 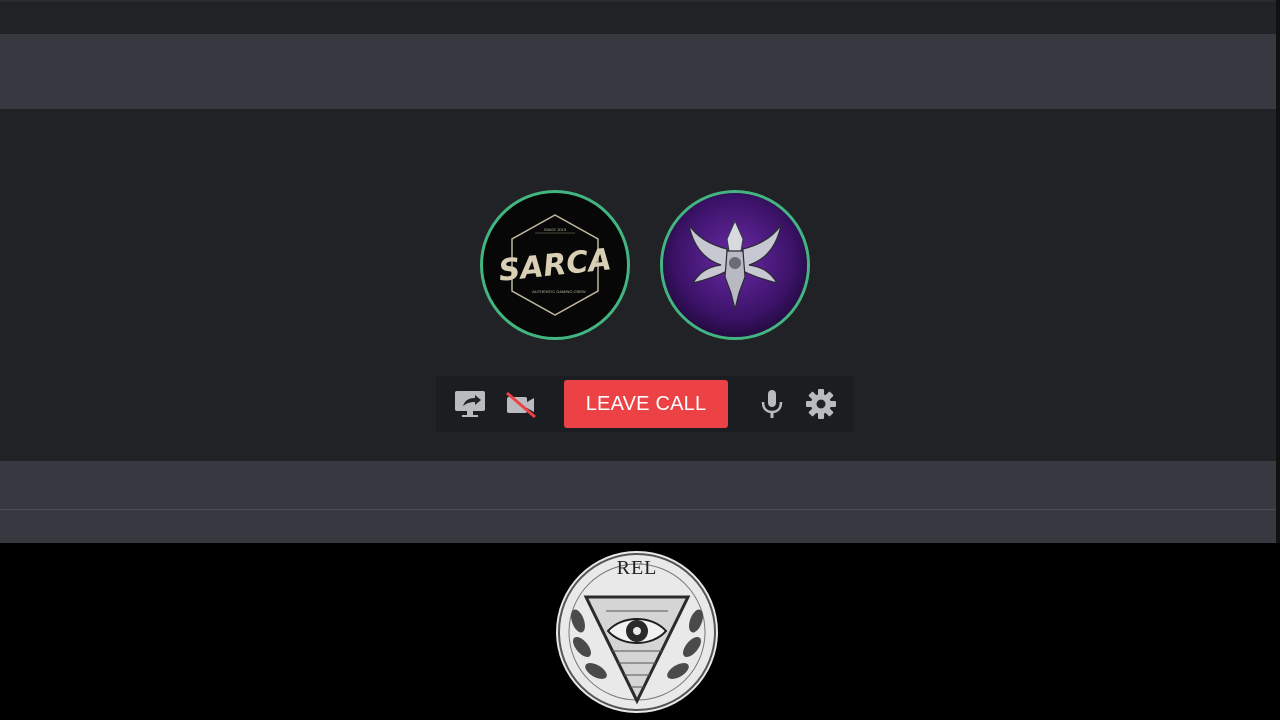 What do you see at coordinates (559, 291) in the screenshot?
I see `sarca-subtitle-bottom: AUTHENTIC GAMING CREW` at bounding box center [559, 291].